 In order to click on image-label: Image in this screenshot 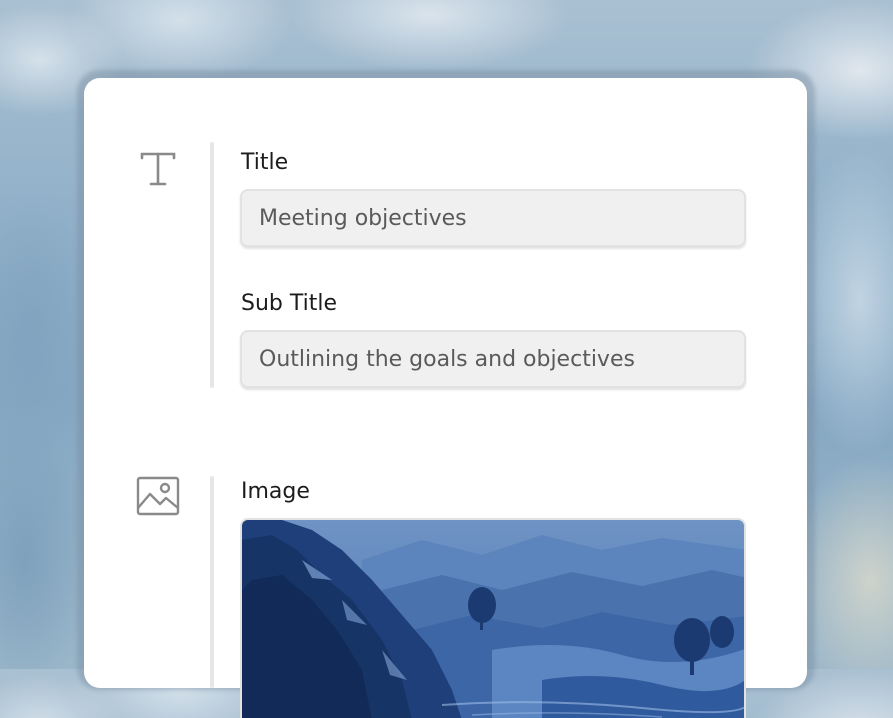, I will do `click(275, 491)`.